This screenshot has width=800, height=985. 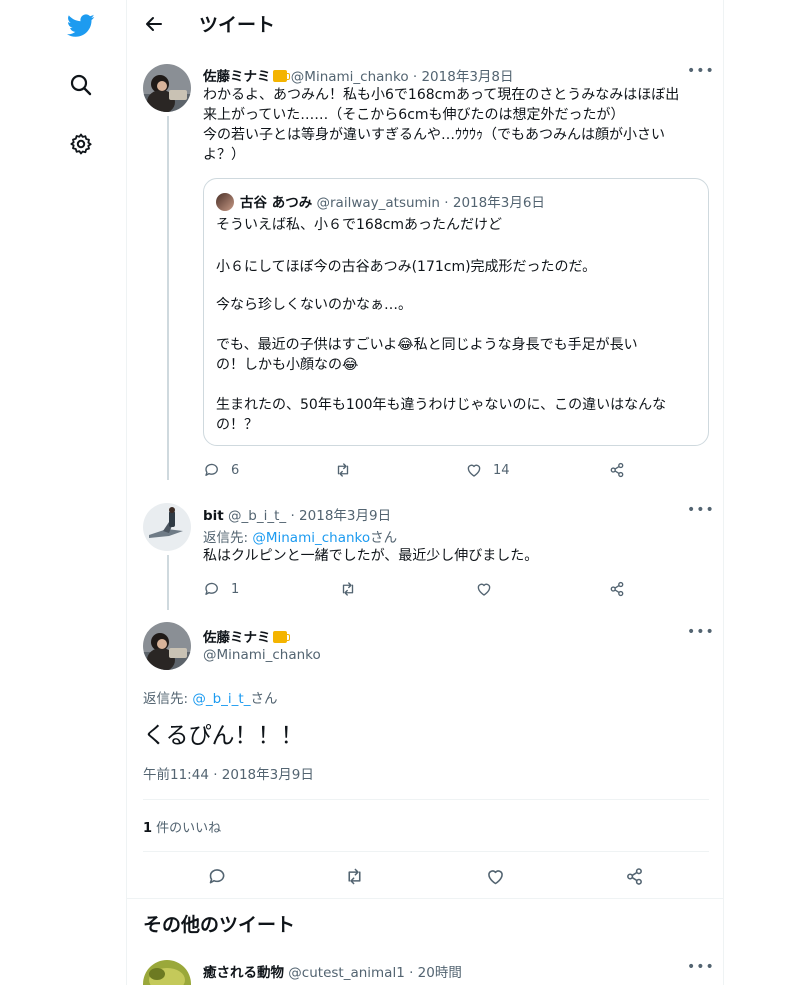 I want to click on tweet-actions: 1, so click(x=423, y=589).